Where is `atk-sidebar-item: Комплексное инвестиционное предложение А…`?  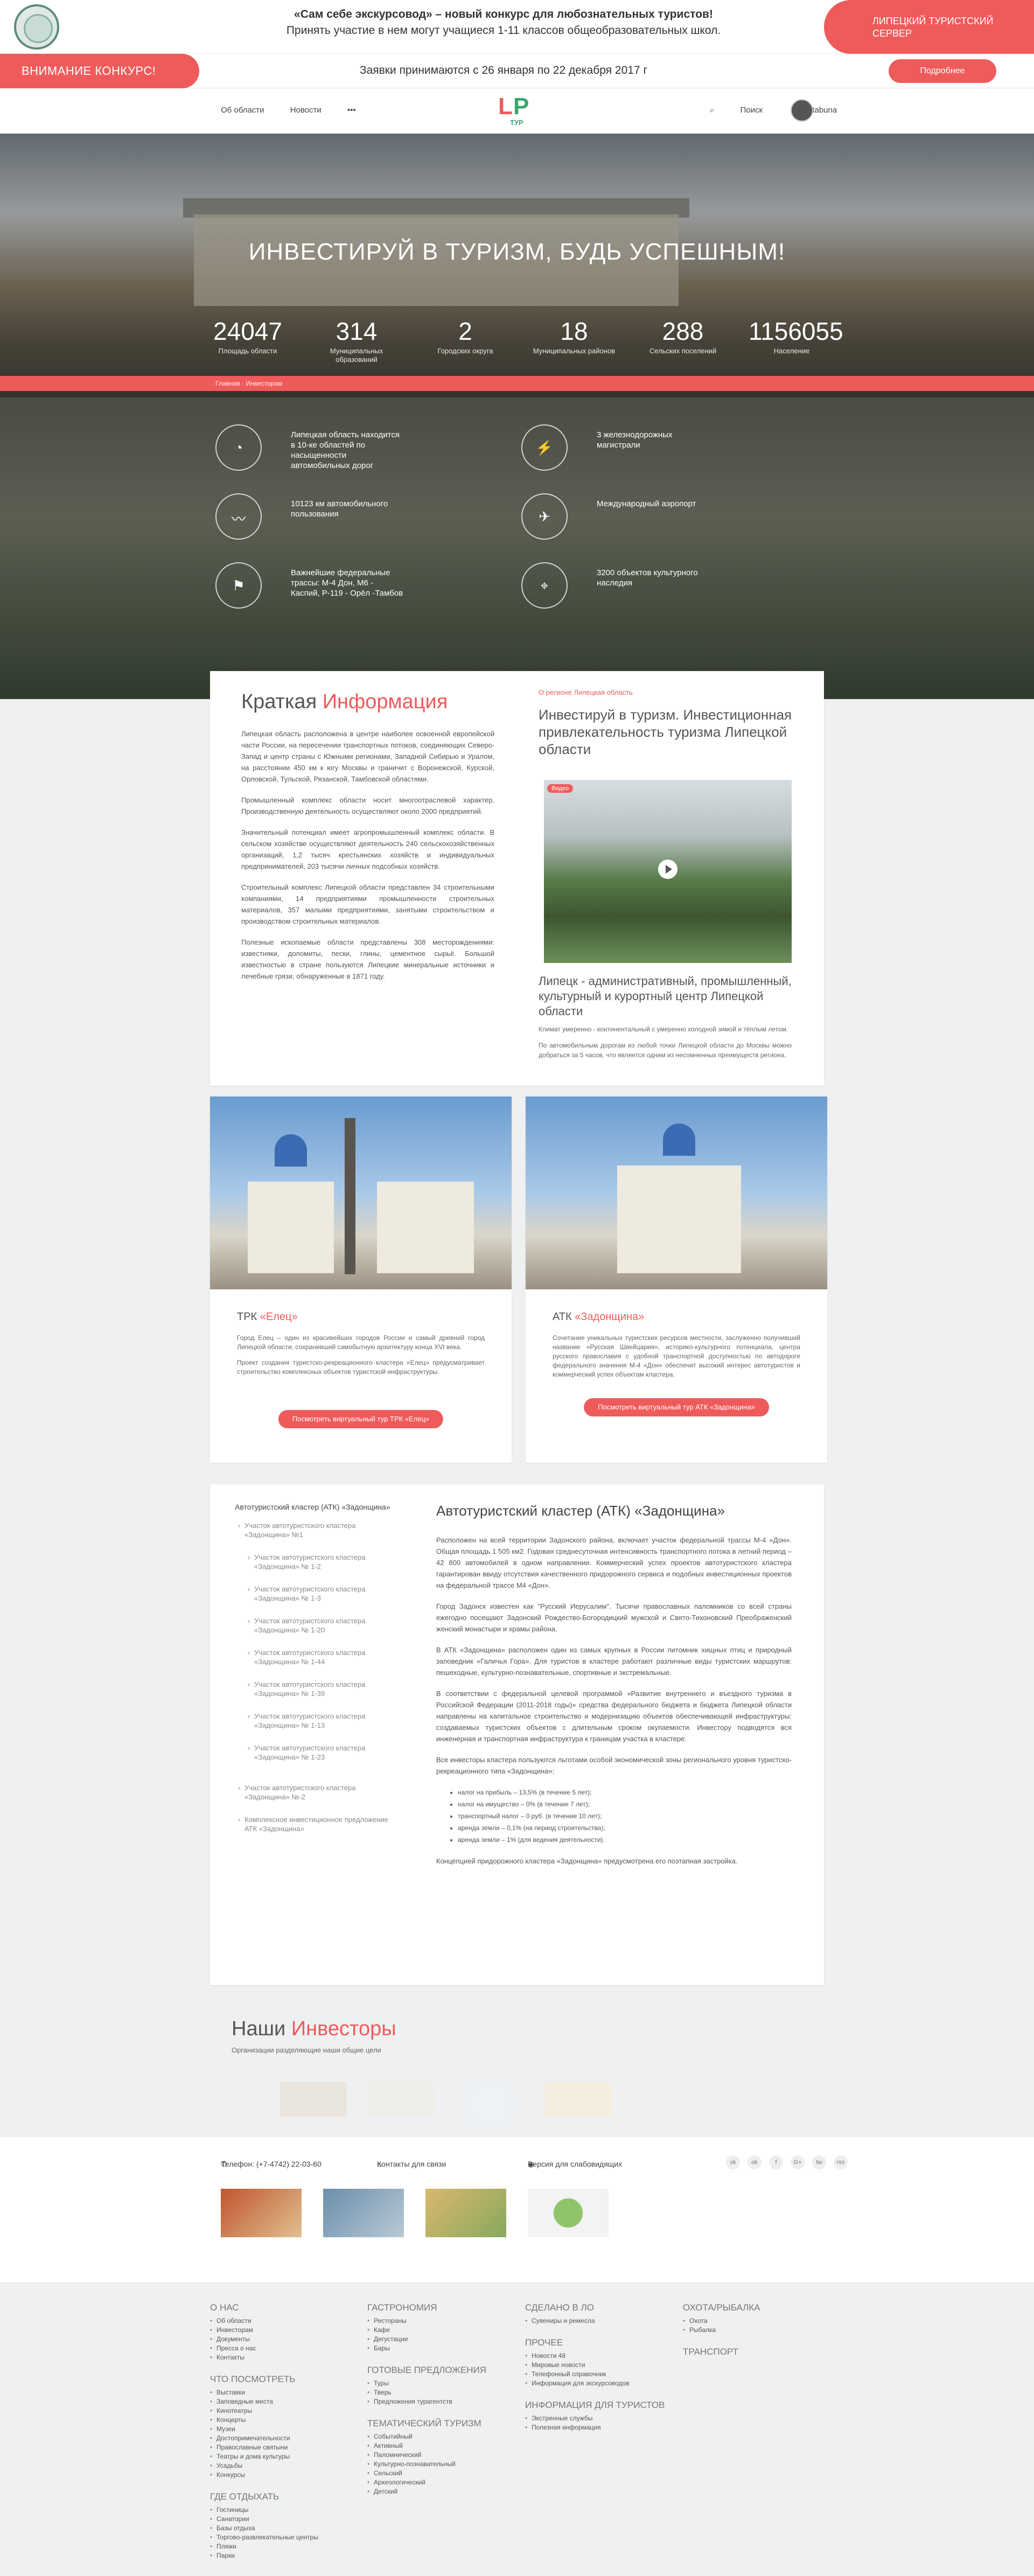 atk-sidebar-item: Комплексное инвестиционное предложение А… is located at coordinates (315, 1824).